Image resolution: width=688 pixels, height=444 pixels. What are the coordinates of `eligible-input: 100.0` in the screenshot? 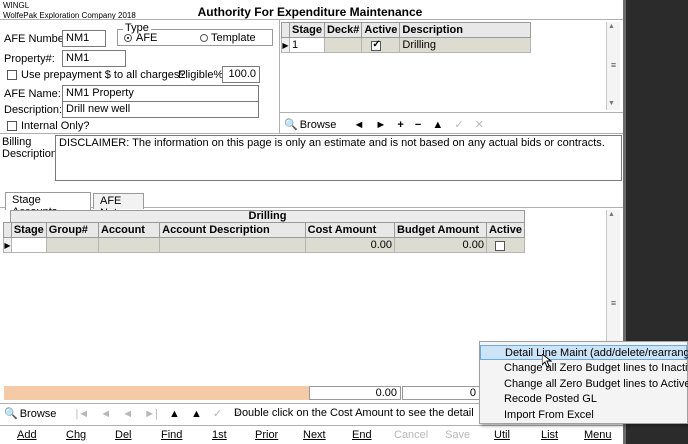 It's located at (241, 74).